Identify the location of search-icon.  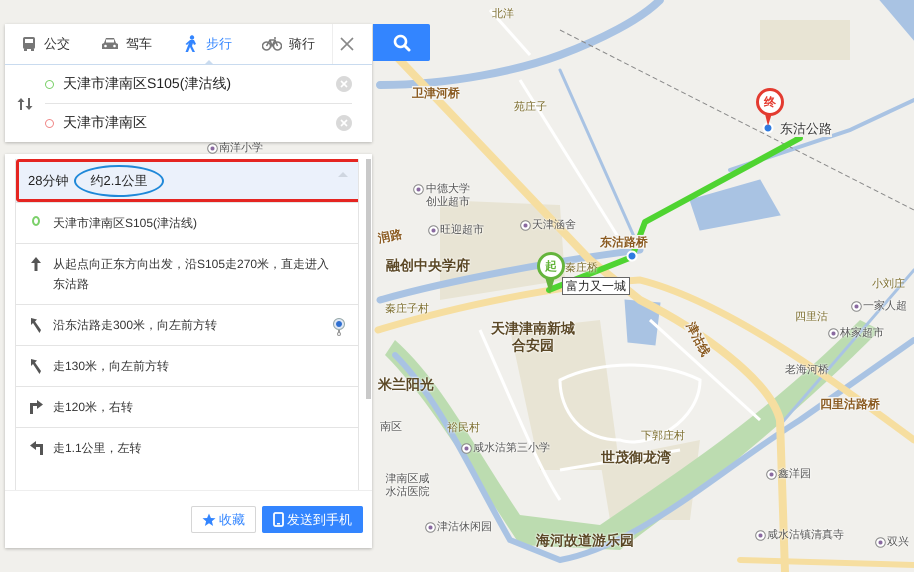
(401, 43).